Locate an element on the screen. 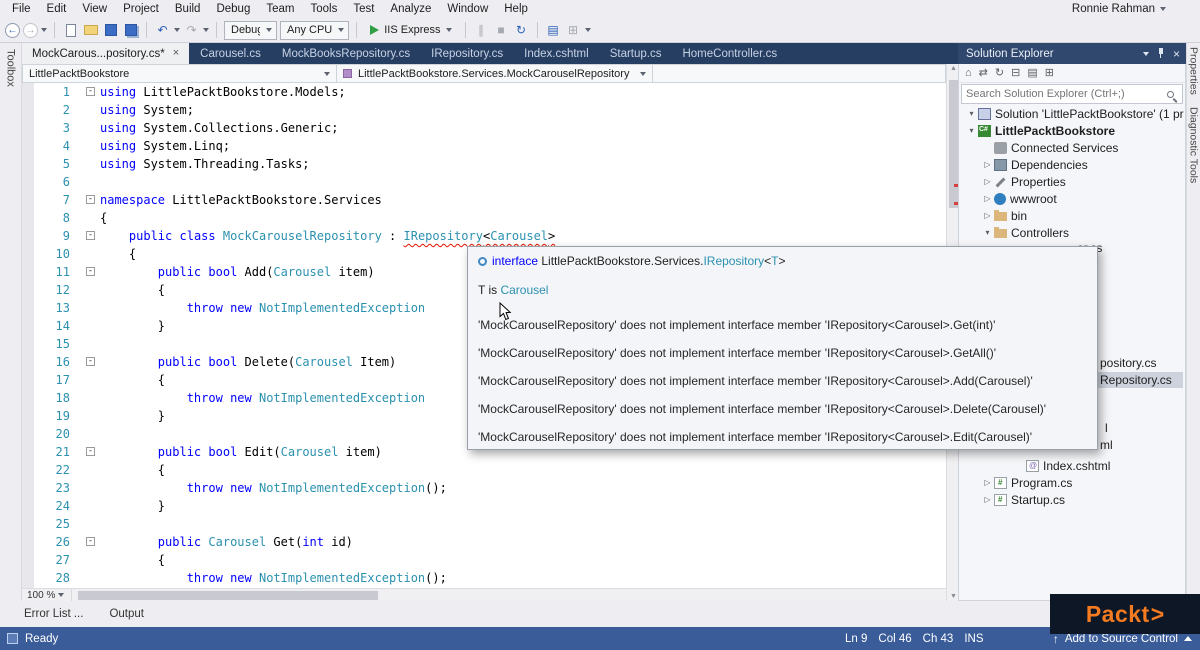 The width and height of the screenshot is (1200, 650). solution-explorer-header: Solution Explorer × is located at coordinates (1072, 53).